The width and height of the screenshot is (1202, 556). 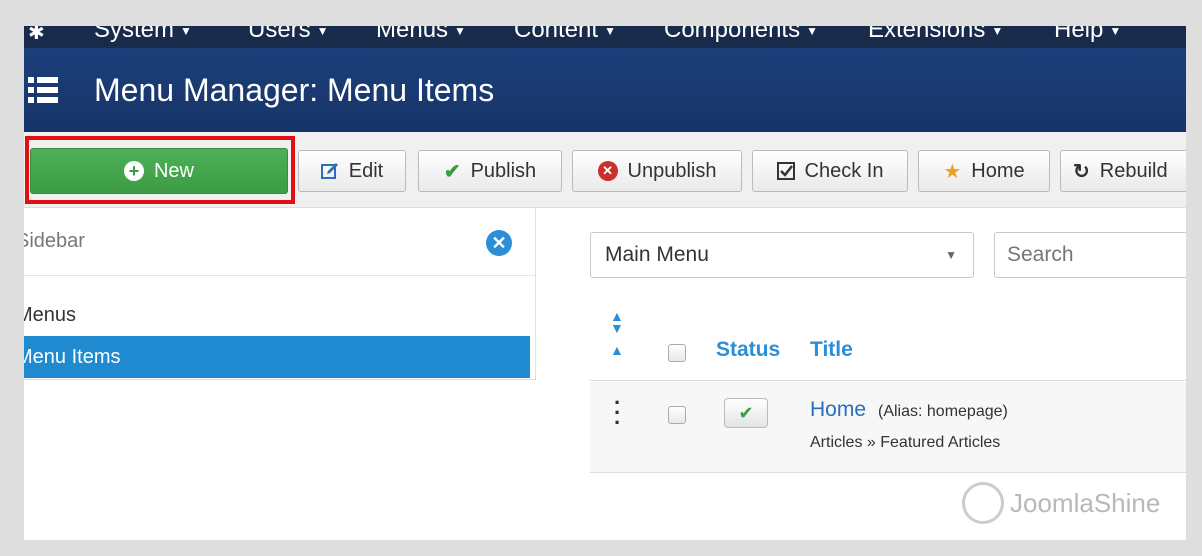 I want to click on rebuild-button: ↻ Rebuild, so click(x=1123, y=171).